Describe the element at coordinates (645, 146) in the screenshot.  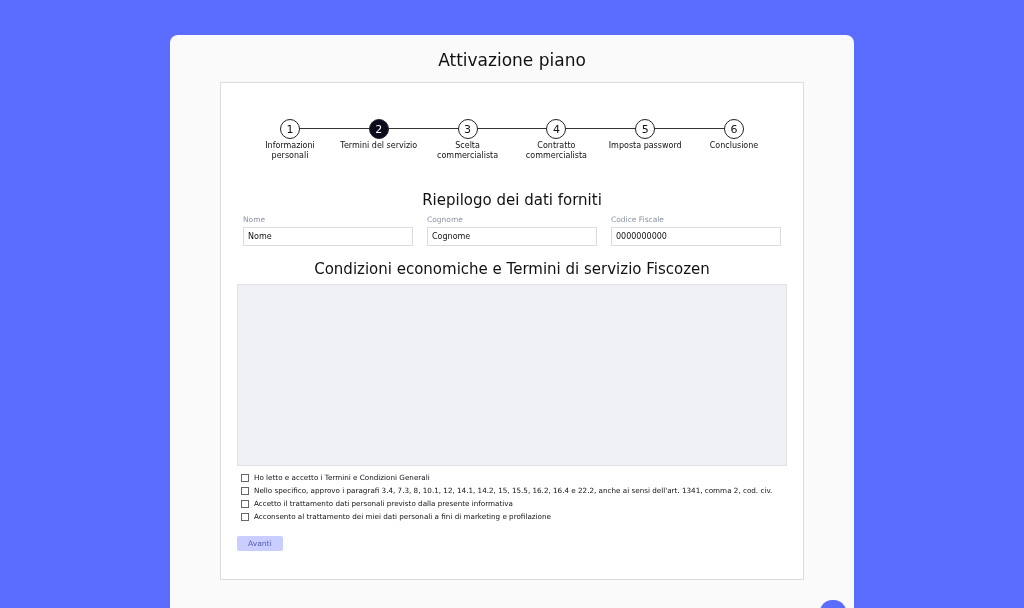
I see `step-label: Imposta password` at that location.